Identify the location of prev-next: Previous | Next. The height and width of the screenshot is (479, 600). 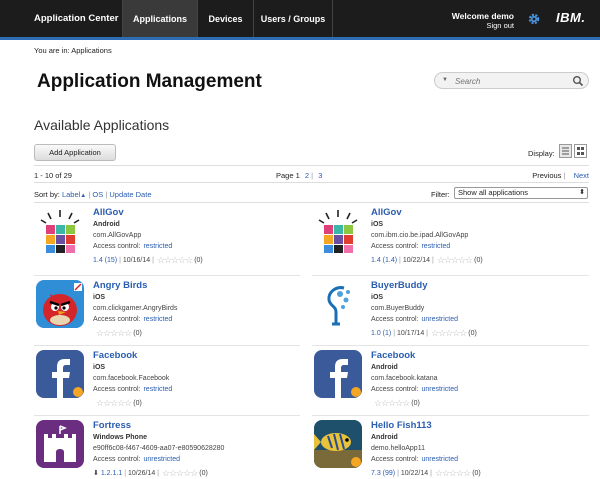
(560, 175).